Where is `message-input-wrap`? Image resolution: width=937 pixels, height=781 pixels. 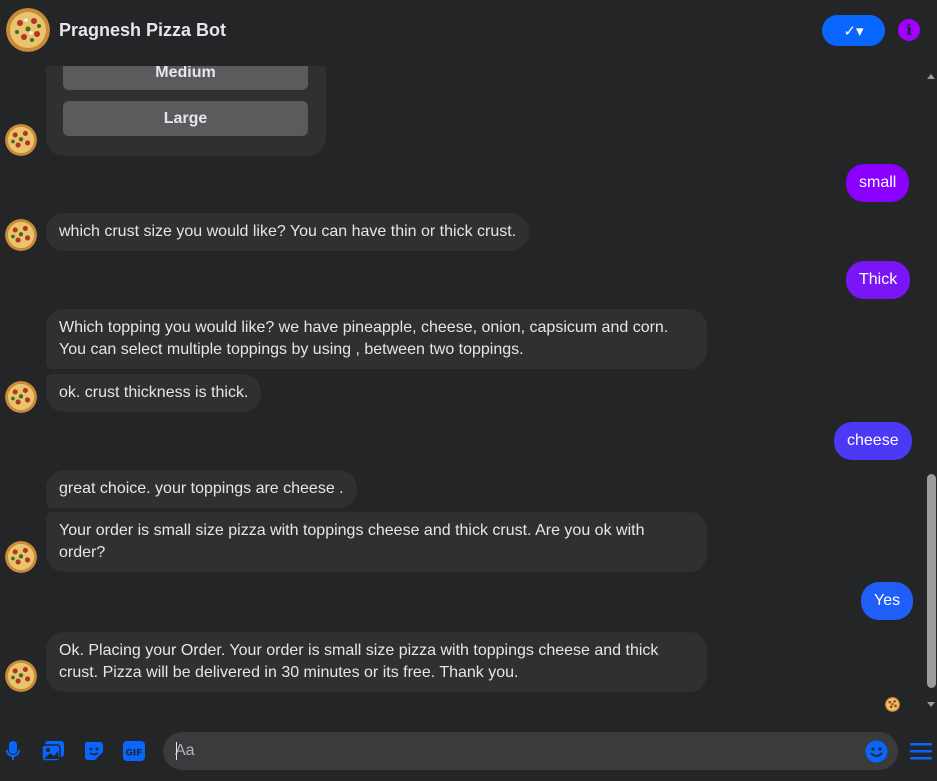
message-input-wrap is located at coordinates (530, 751).